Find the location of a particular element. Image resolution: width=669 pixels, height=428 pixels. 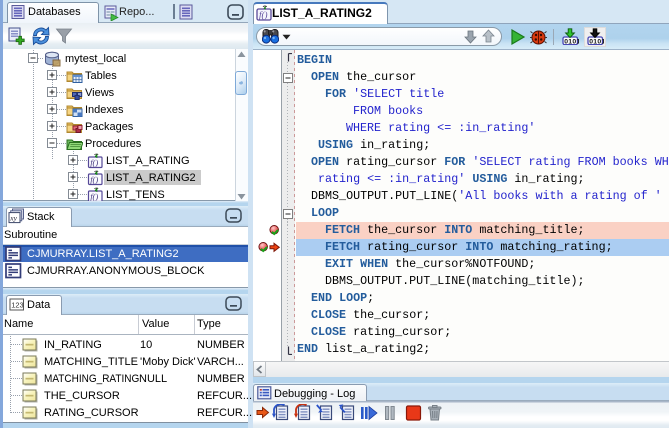

svg-text: 123 is located at coordinates (17, 305).